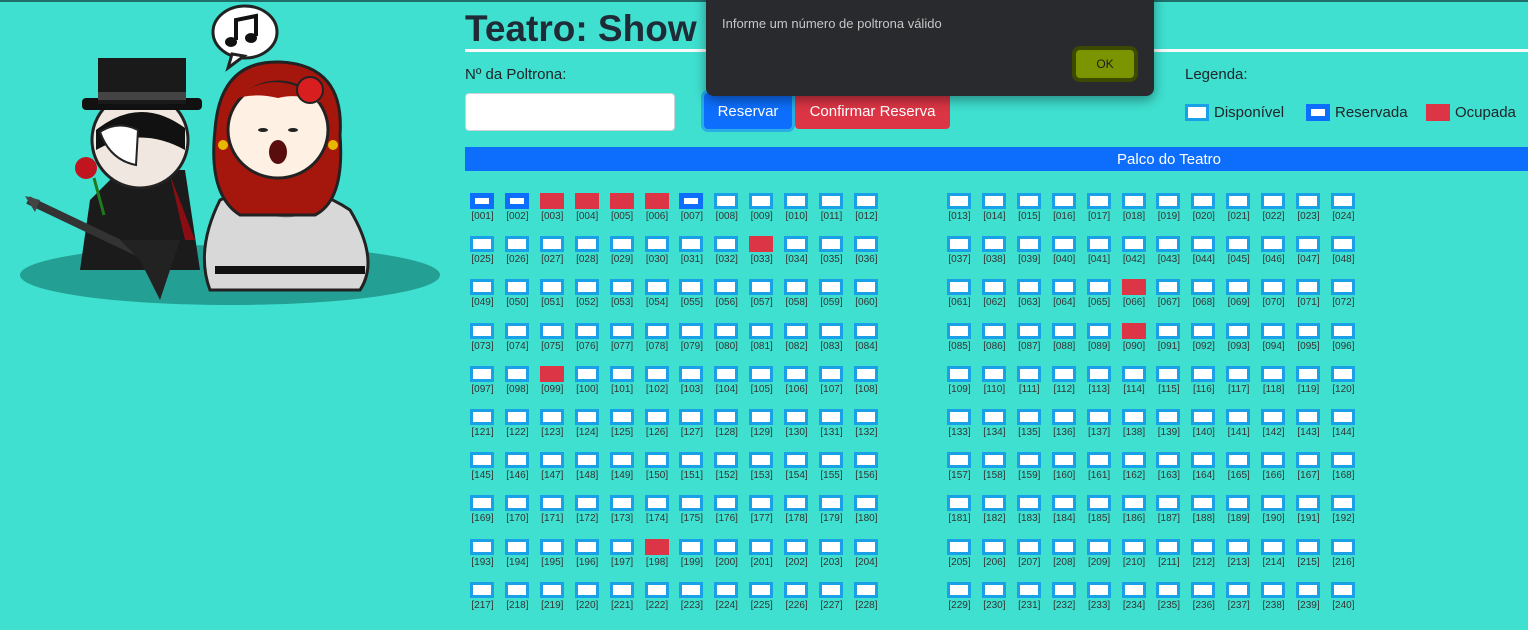  I want to click on seat-067: [067], so click(1168, 297).